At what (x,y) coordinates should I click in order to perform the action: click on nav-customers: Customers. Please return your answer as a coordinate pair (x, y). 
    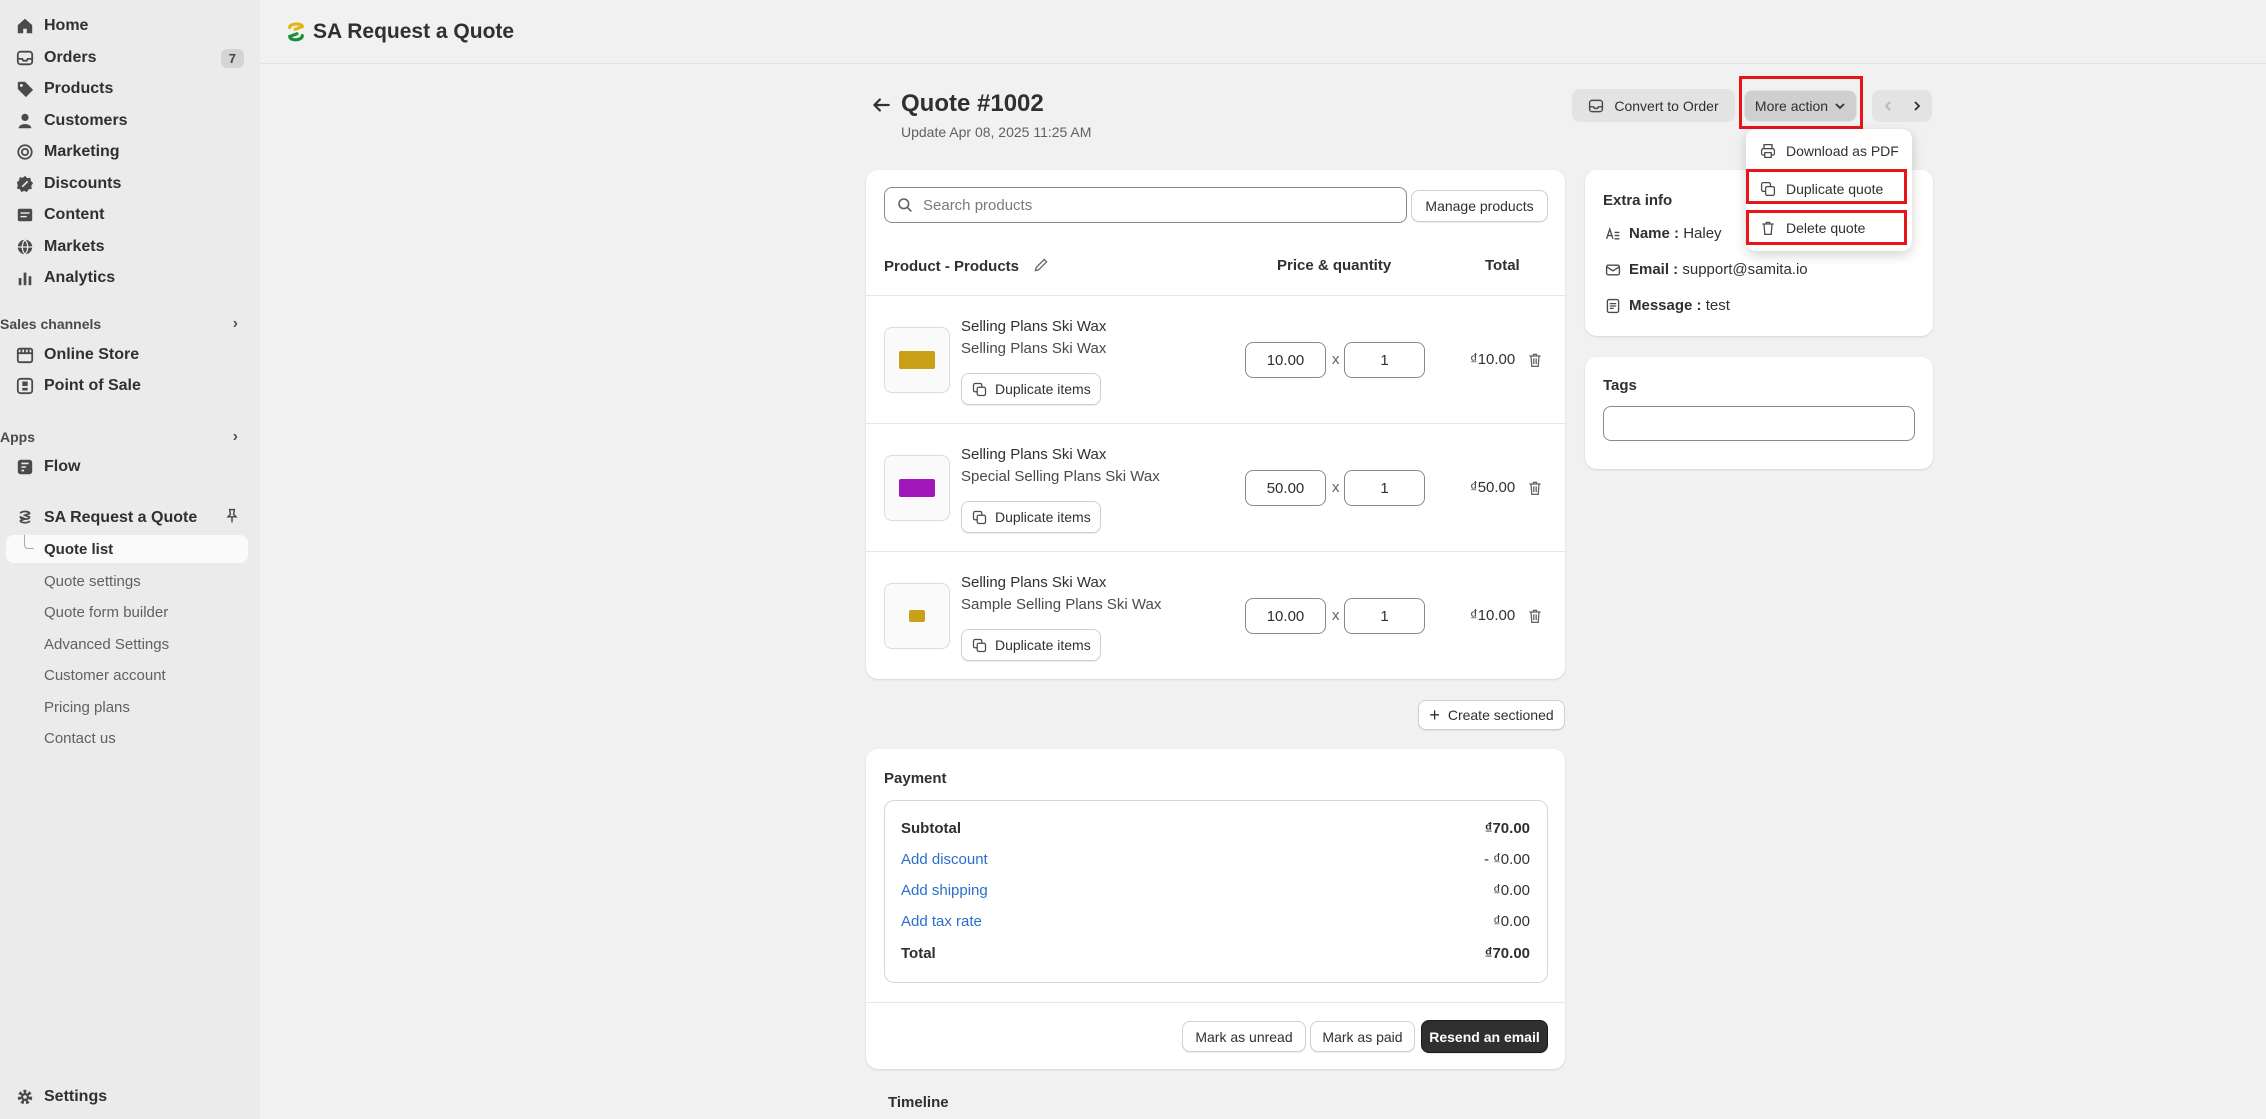
    Looking at the image, I should click on (125, 121).